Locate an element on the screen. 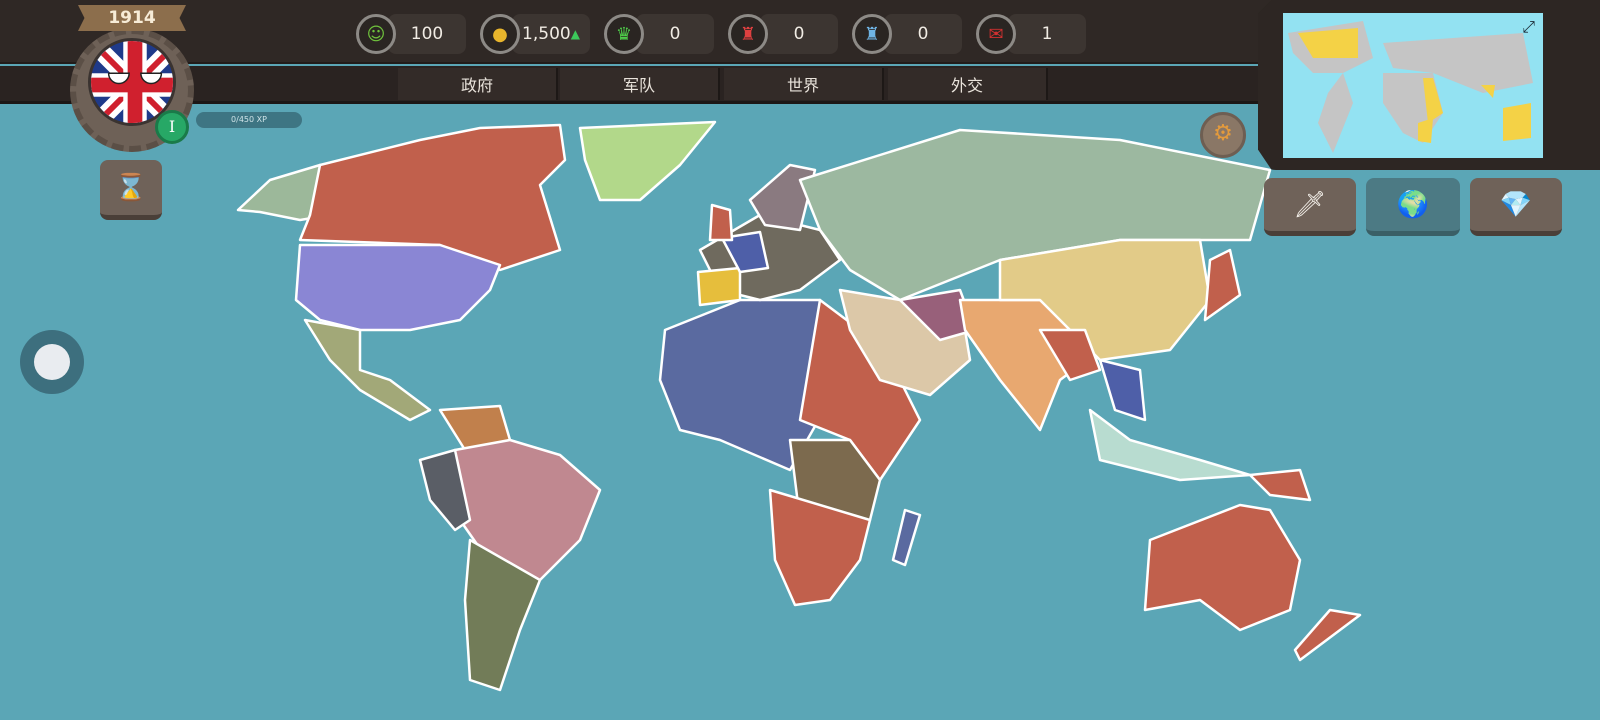 The image size is (1600, 720). diplomacy-letter-icon: ✉ is located at coordinates (996, 34).